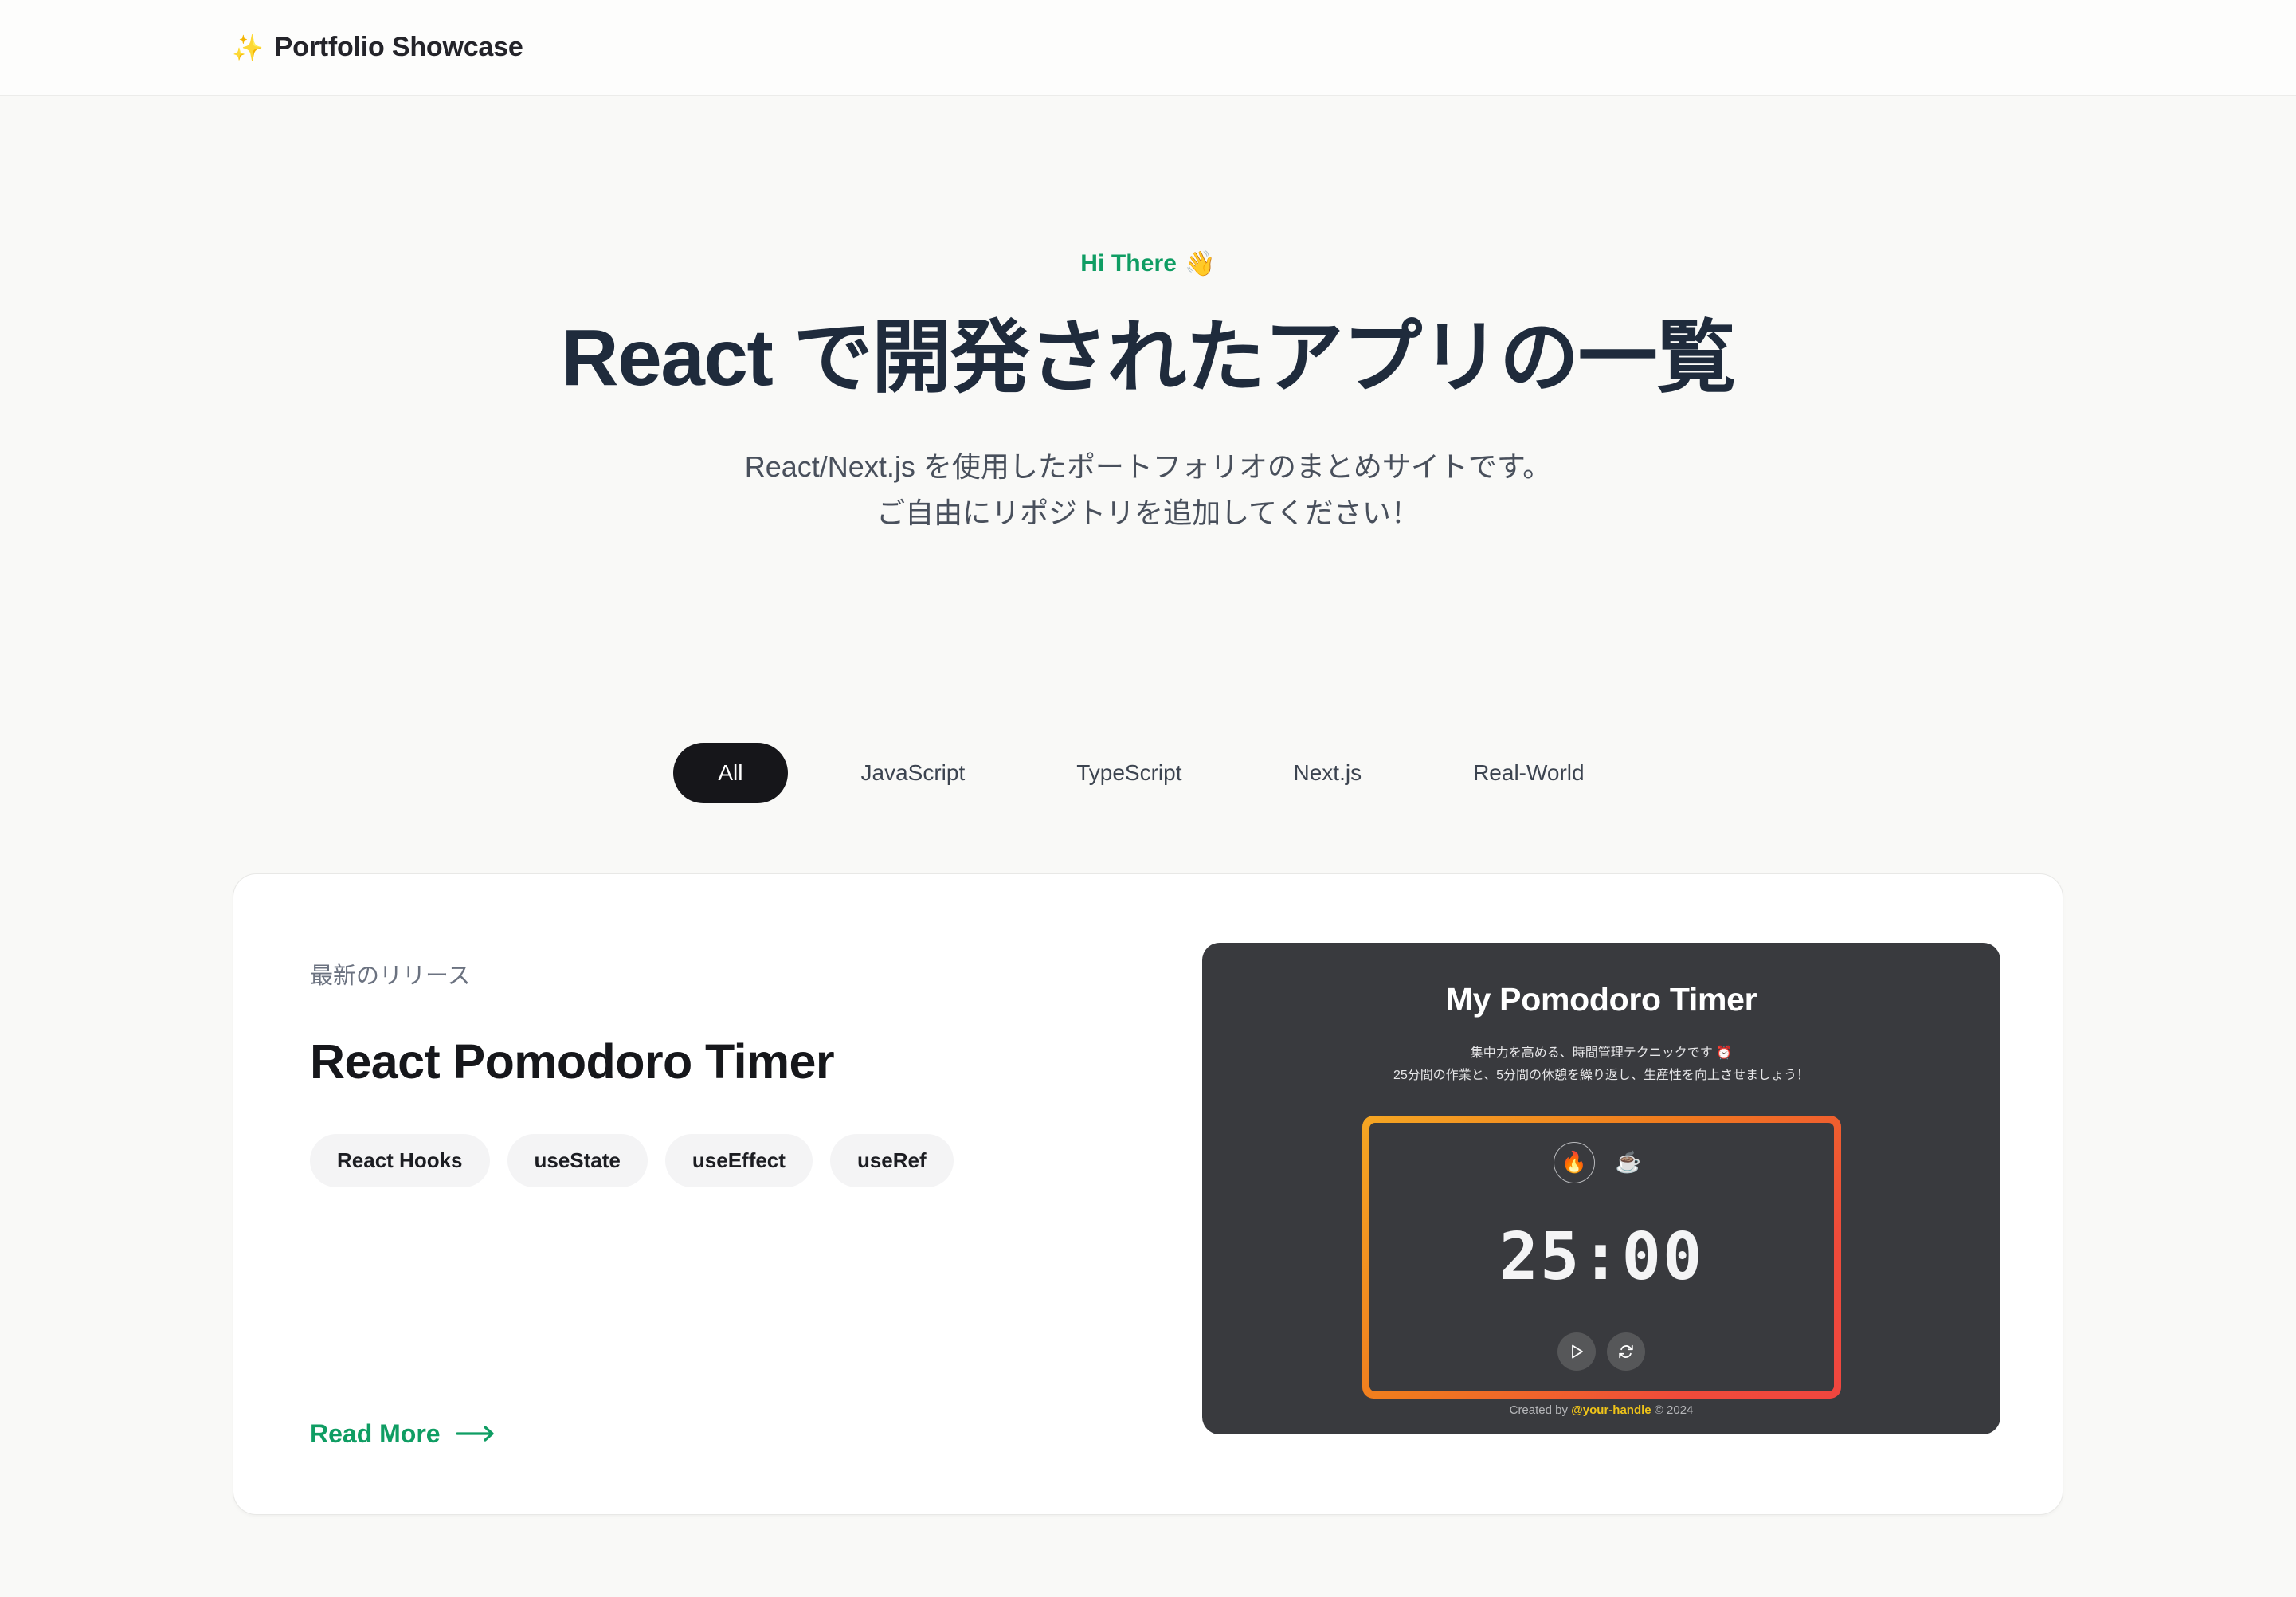 This screenshot has height=1597, width=2296. Describe the element at coordinates (399, 47) in the screenshot. I see `brand-name: Portfolio Showcase` at that location.